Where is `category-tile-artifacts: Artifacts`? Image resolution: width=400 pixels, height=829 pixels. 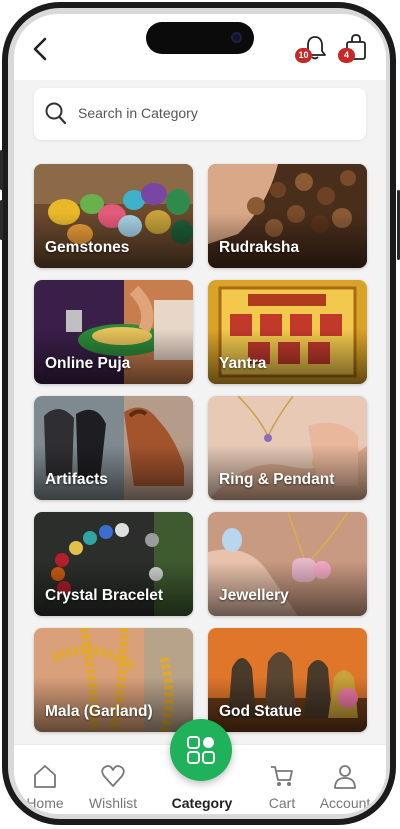 category-tile-artifacts: Artifacts is located at coordinates (113, 448).